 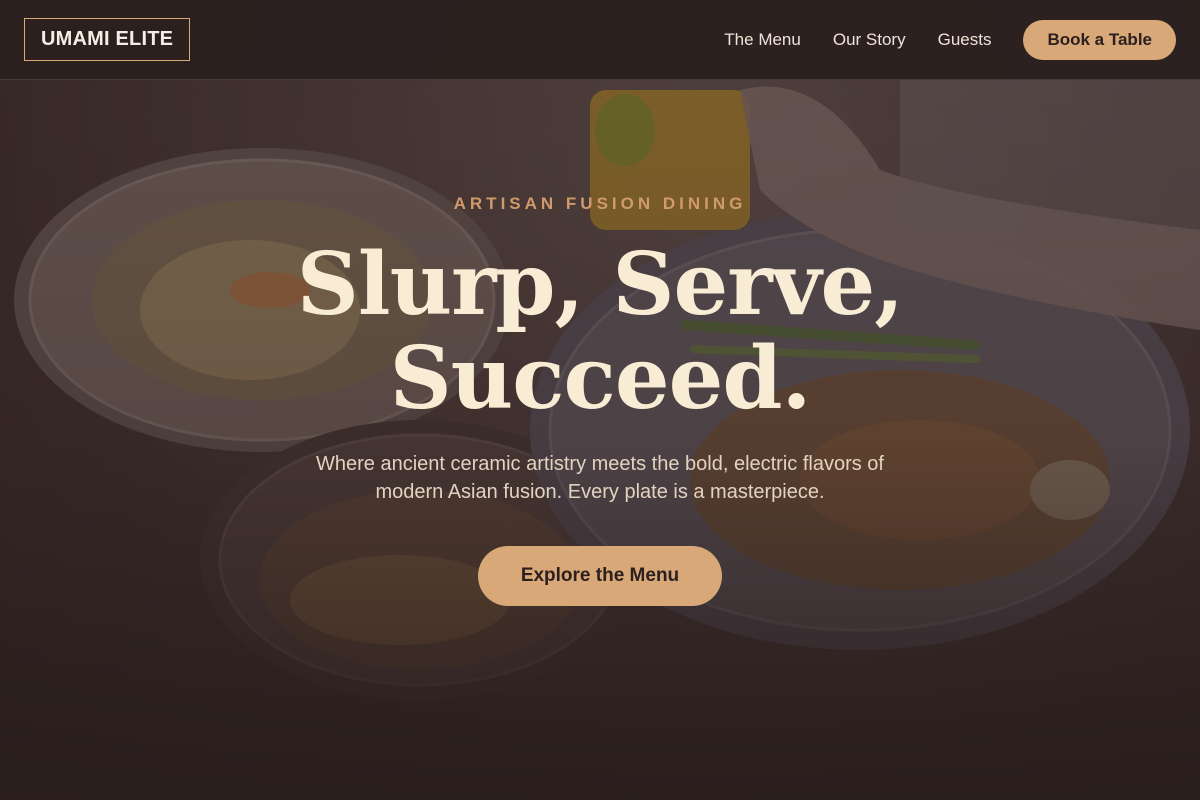 What do you see at coordinates (600, 378) in the screenshot?
I see `hero-headline-line-2: Succeed.` at bounding box center [600, 378].